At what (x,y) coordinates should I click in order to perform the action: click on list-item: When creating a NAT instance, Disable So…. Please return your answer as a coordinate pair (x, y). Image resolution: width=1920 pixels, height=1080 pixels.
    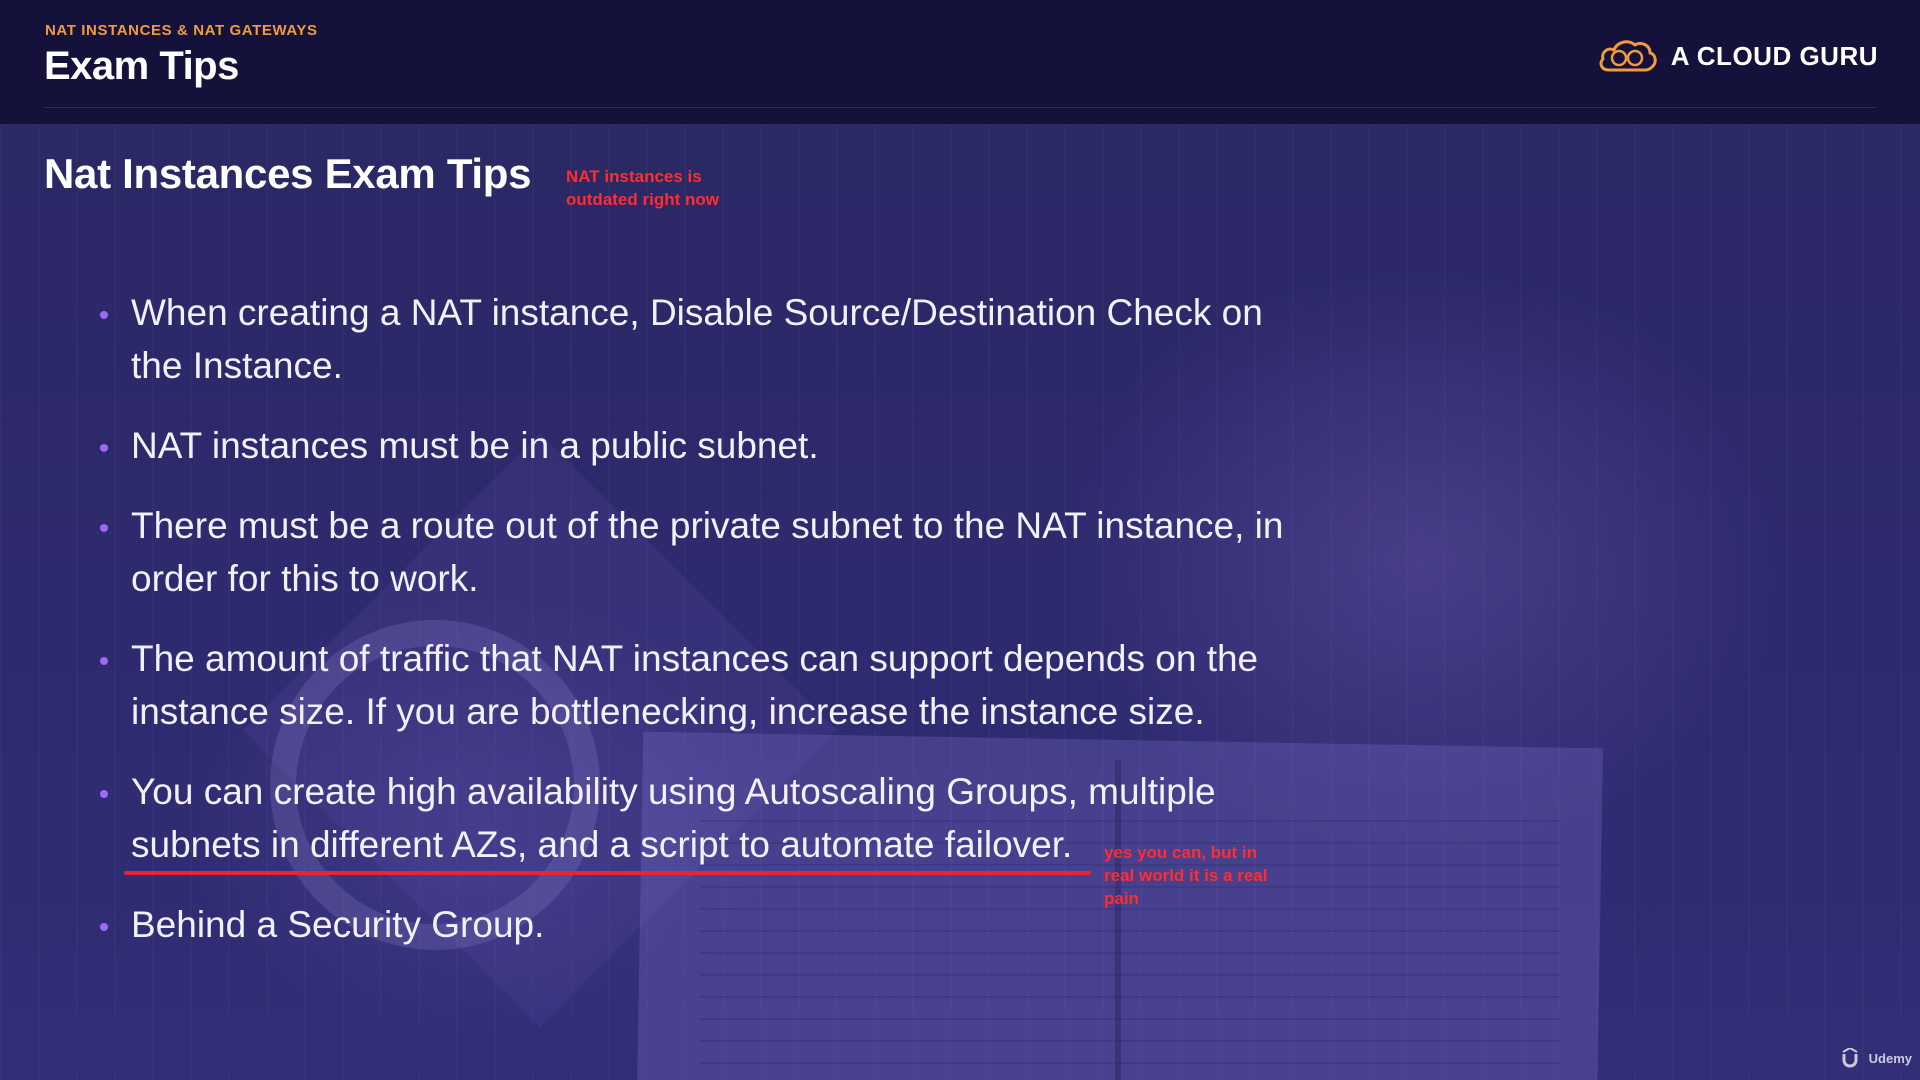
    Looking at the image, I should click on (705, 339).